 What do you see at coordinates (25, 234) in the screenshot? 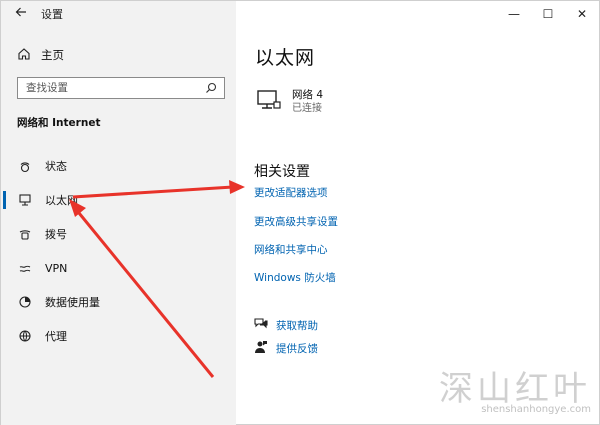
I see `dialup-icon` at bounding box center [25, 234].